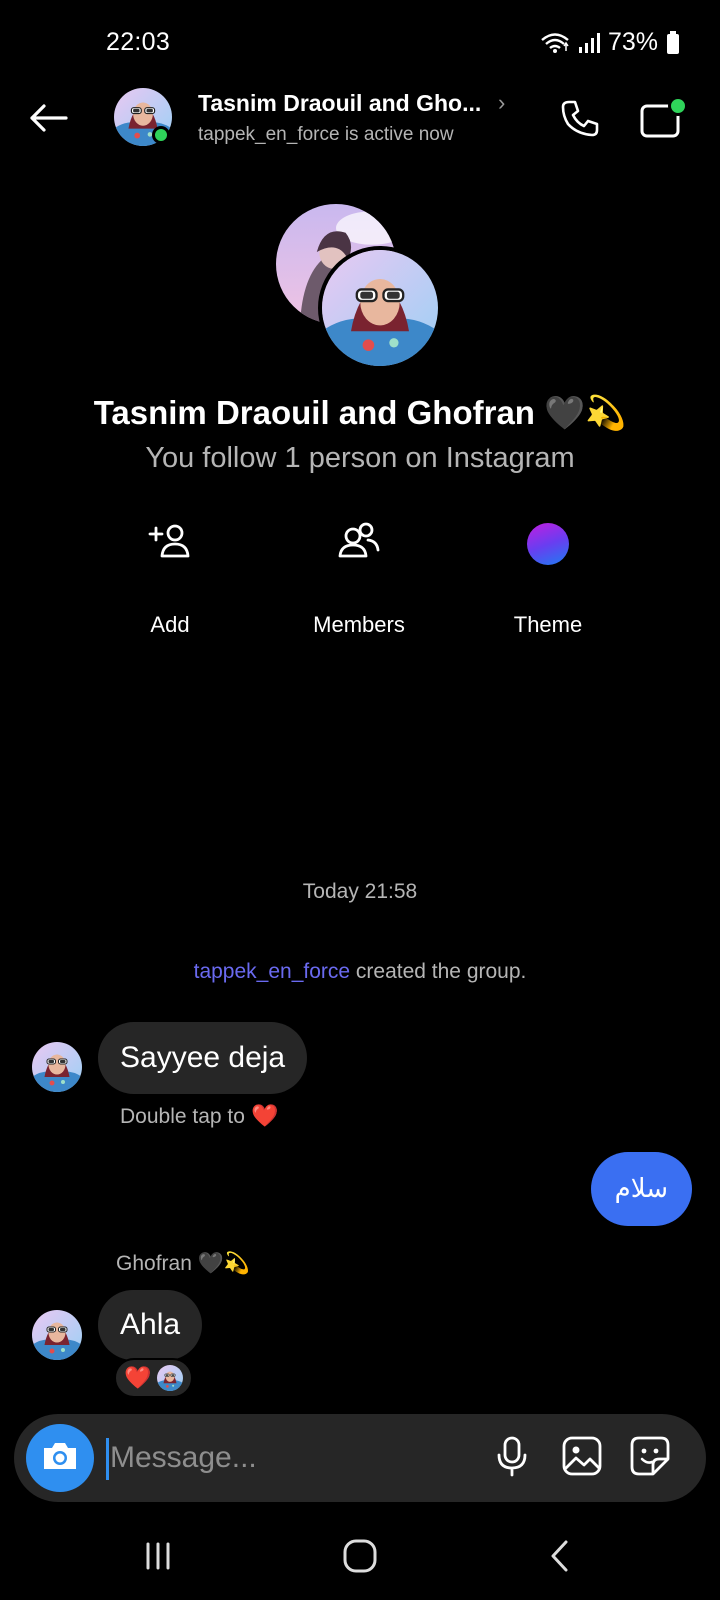 Image resolution: width=720 pixels, height=1600 pixels. I want to click on active-status-text: tappek_en_force is active now, so click(326, 134).